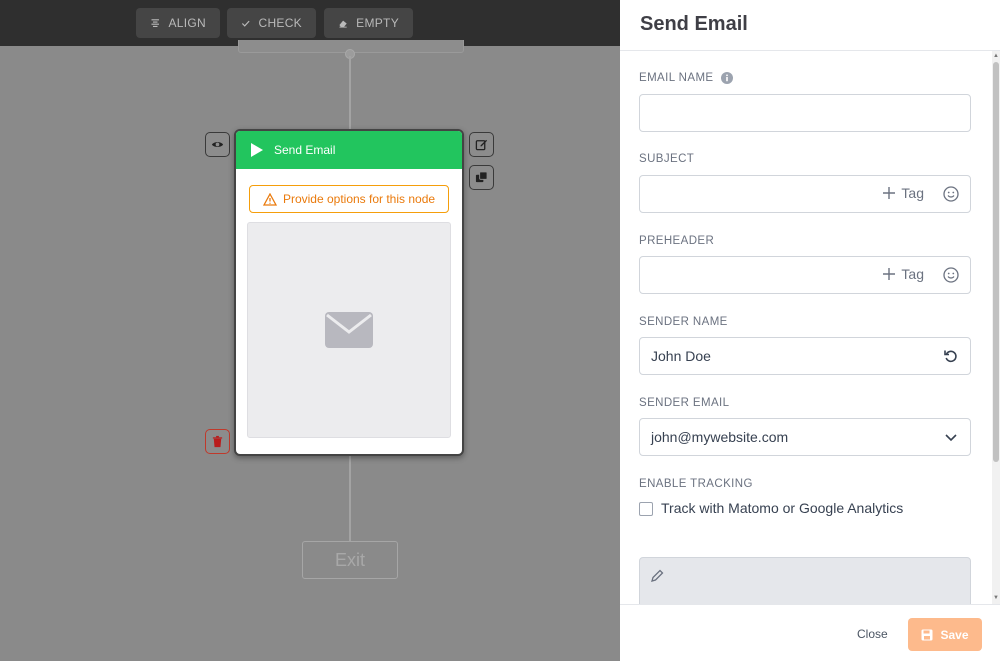 The image size is (1000, 661). I want to click on email-name-input, so click(805, 113).